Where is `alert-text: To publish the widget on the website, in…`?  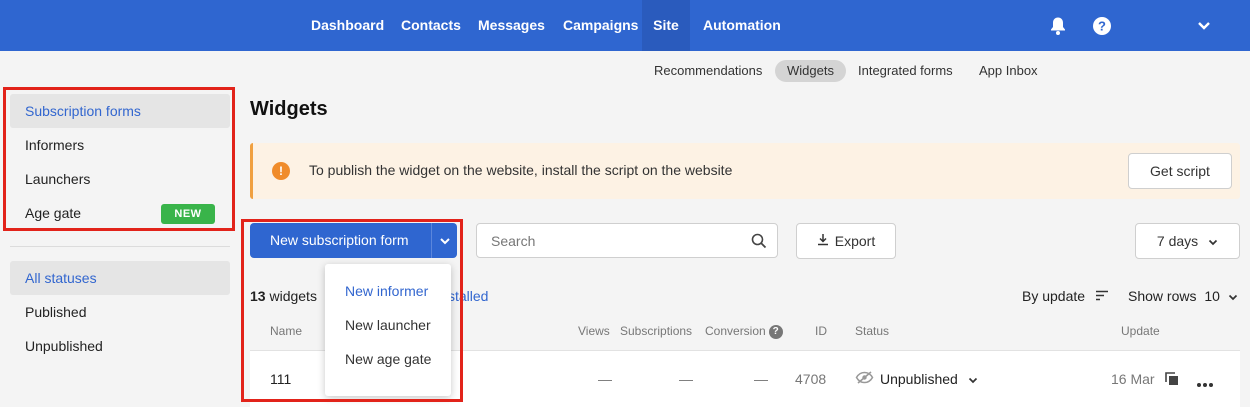
alert-text: To publish the widget on the website, in… is located at coordinates (521, 170).